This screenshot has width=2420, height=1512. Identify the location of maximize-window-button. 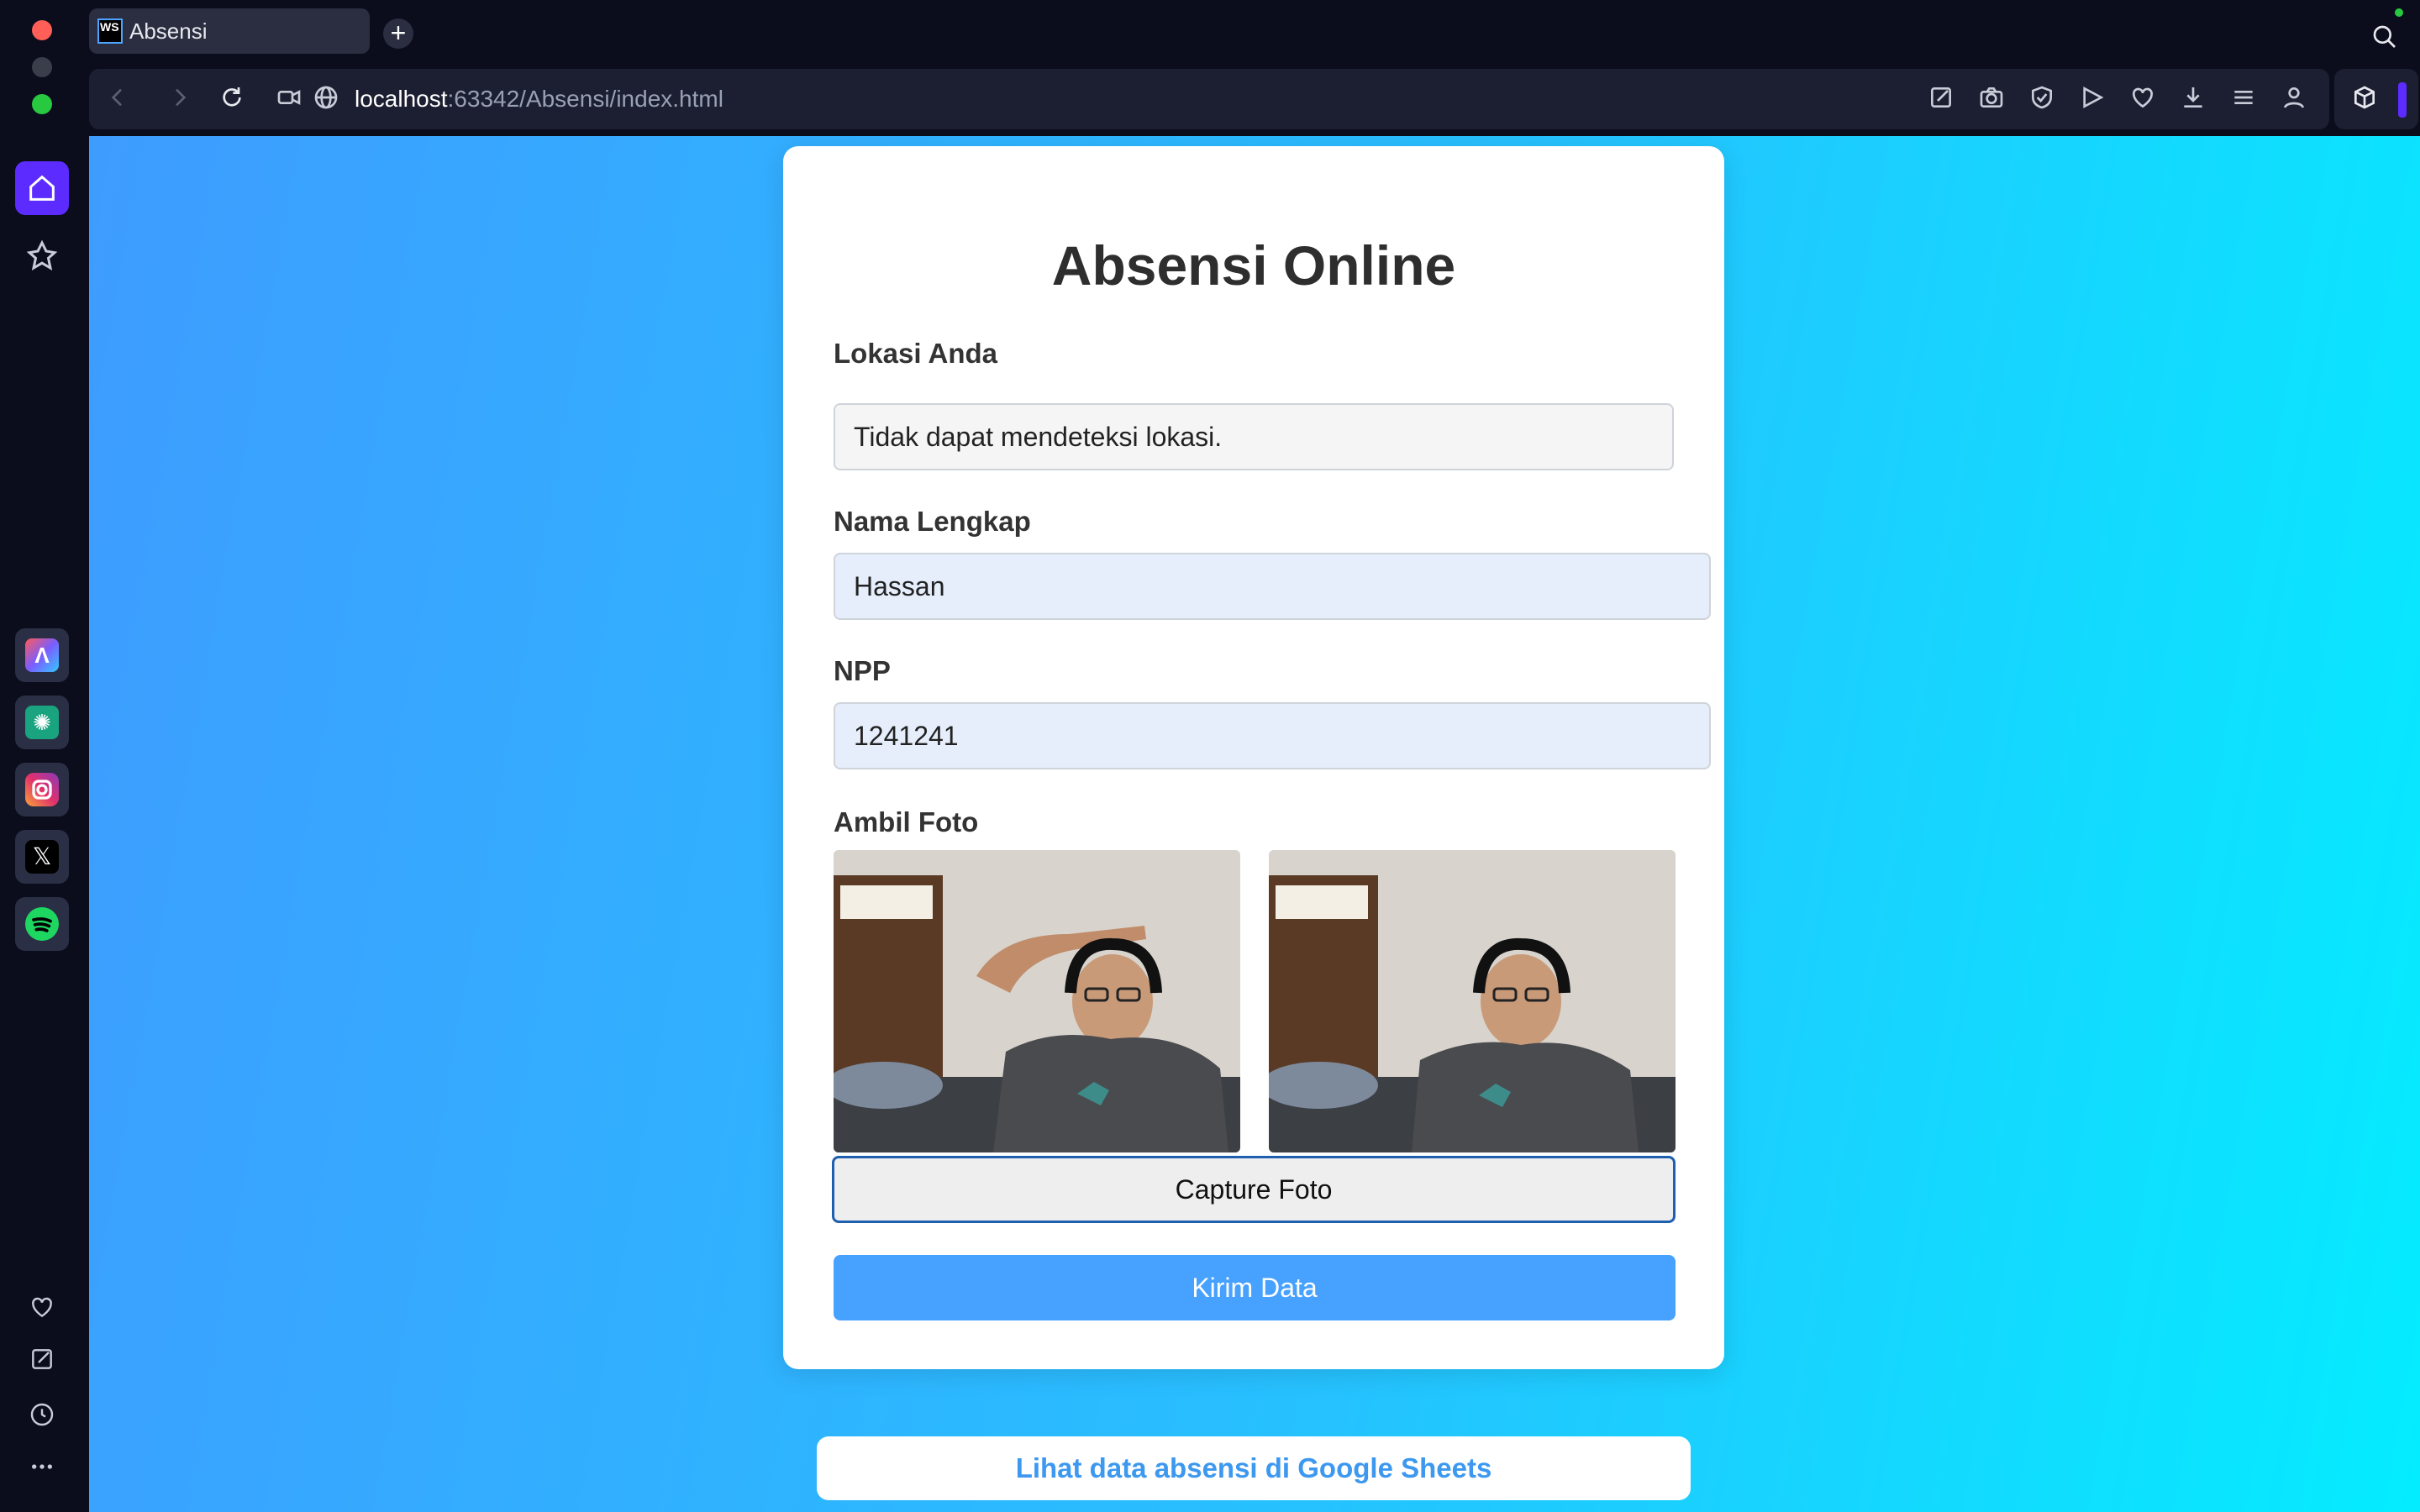
(42, 104).